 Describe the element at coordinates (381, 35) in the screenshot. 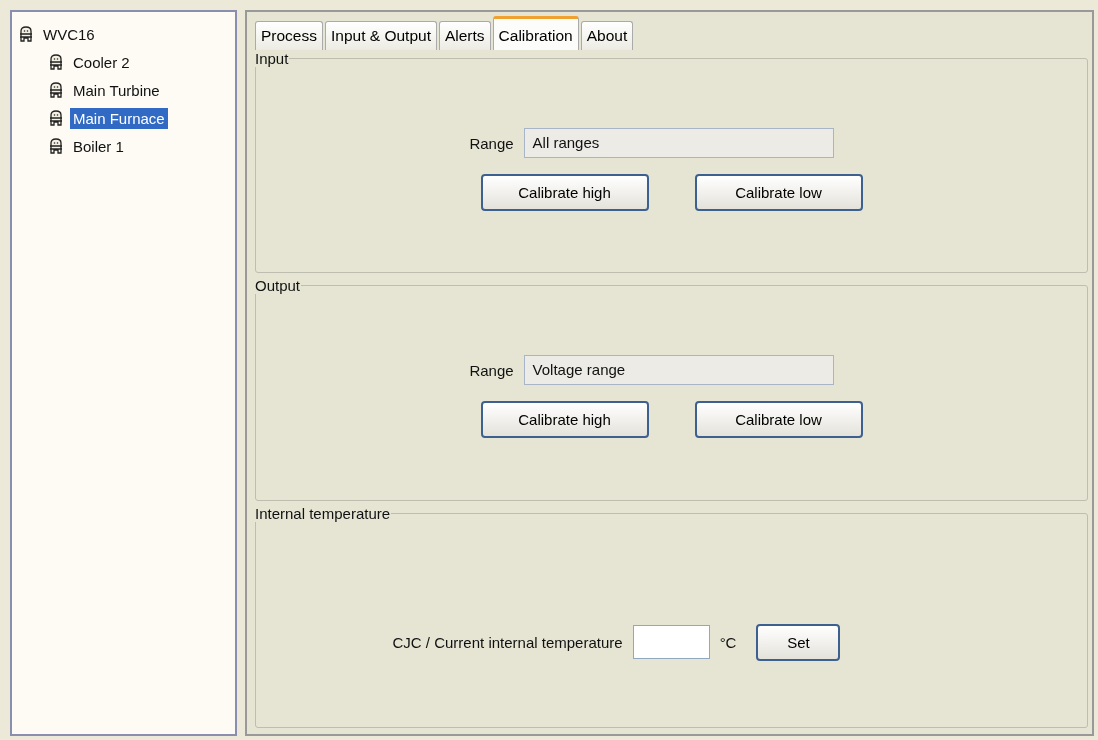

I see `tab: Input & Output` at that location.